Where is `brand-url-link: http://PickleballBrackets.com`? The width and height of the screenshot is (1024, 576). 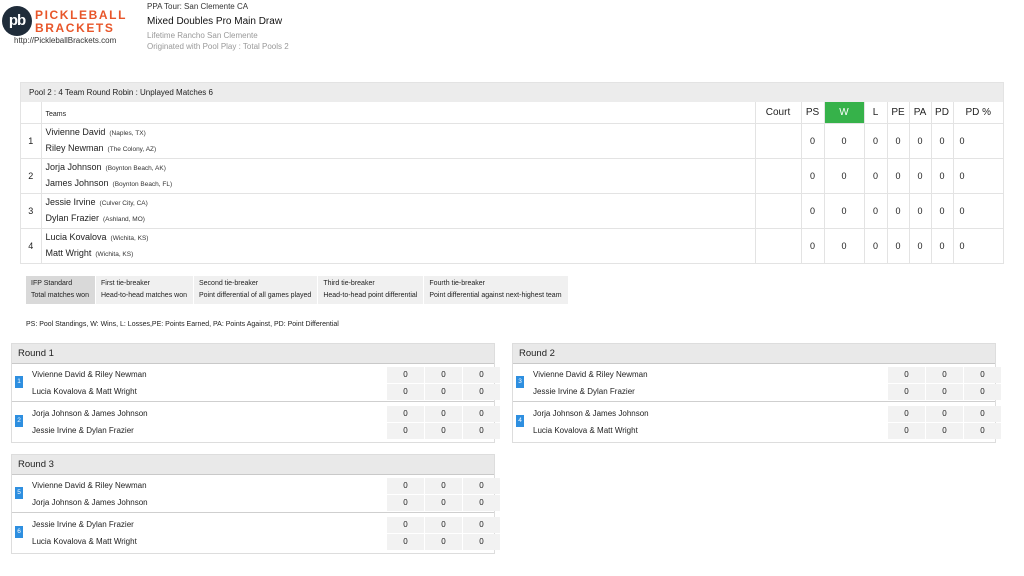 brand-url-link: http://PickleballBrackets.com is located at coordinates (65, 40).